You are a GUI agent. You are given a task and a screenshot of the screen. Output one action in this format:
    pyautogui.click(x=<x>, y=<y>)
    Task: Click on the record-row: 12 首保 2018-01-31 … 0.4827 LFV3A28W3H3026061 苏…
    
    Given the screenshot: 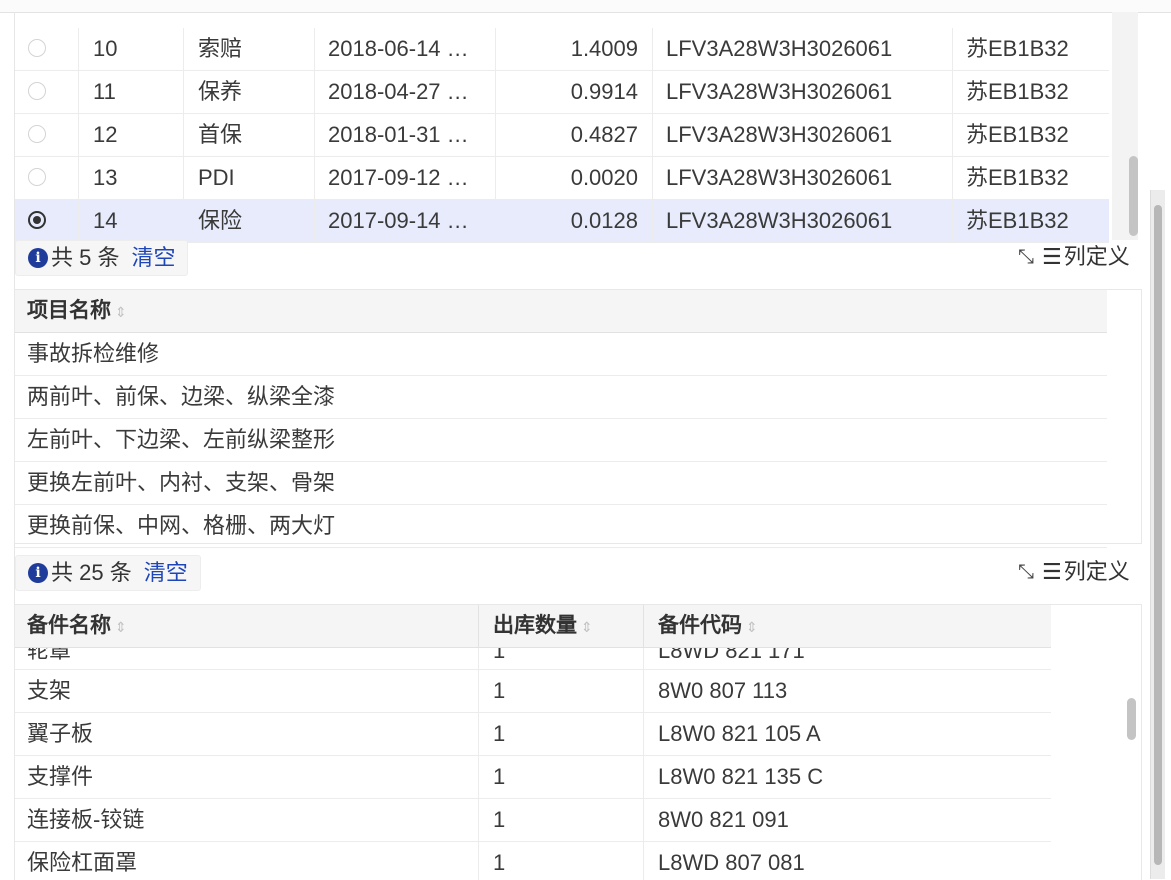 What is the action you would take?
    pyautogui.click(x=562, y=135)
    